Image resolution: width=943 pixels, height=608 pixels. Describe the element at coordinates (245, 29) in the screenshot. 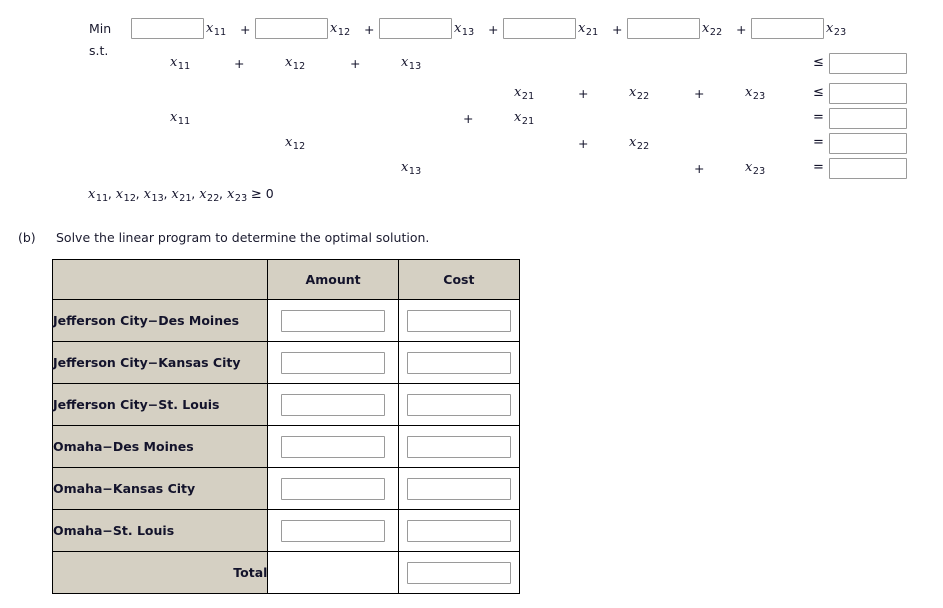

I see `objective-plus-1: +` at that location.